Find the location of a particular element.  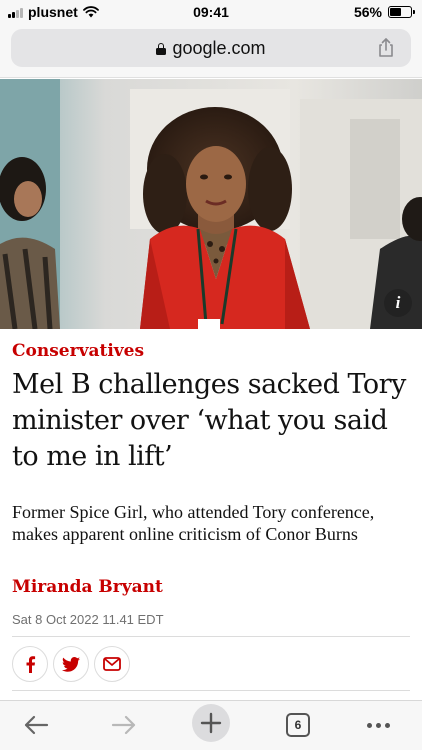

more-icon is located at coordinates (378, 725).